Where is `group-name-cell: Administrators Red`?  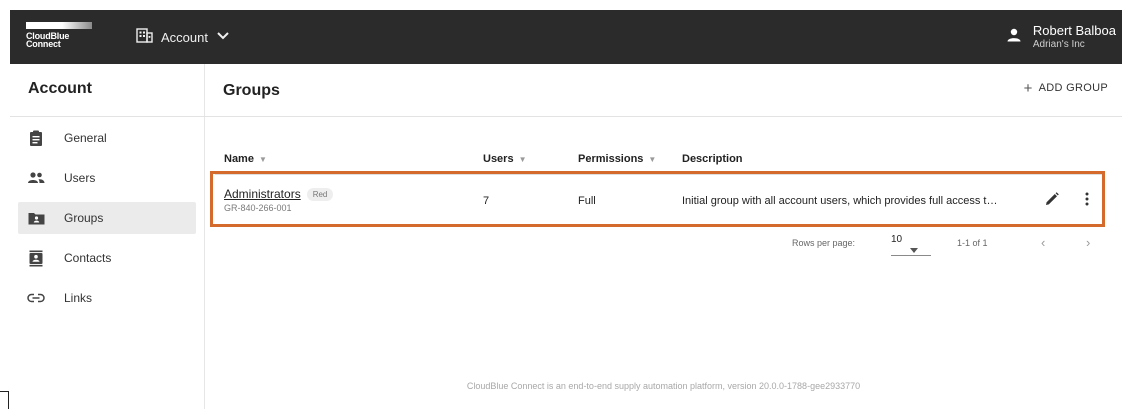
group-name-cell: Administrators Red is located at coordinates (279, 194).